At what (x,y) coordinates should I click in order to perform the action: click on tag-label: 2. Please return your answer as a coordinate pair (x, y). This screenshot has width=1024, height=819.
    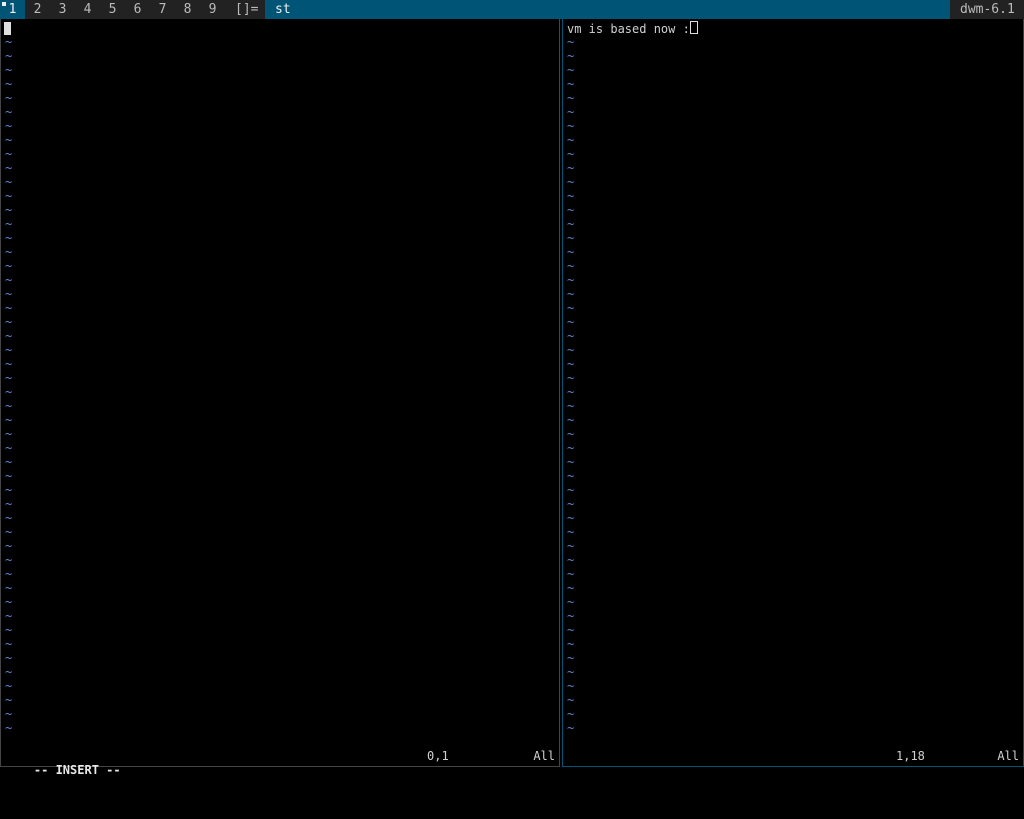
    Looking at the image, I should click on (37, 9).